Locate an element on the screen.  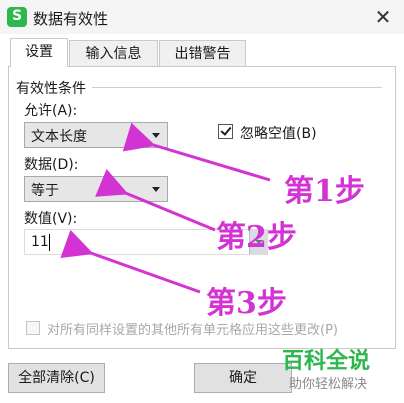
step2-annotation: 第2步 is located at coordinates (256, 237).